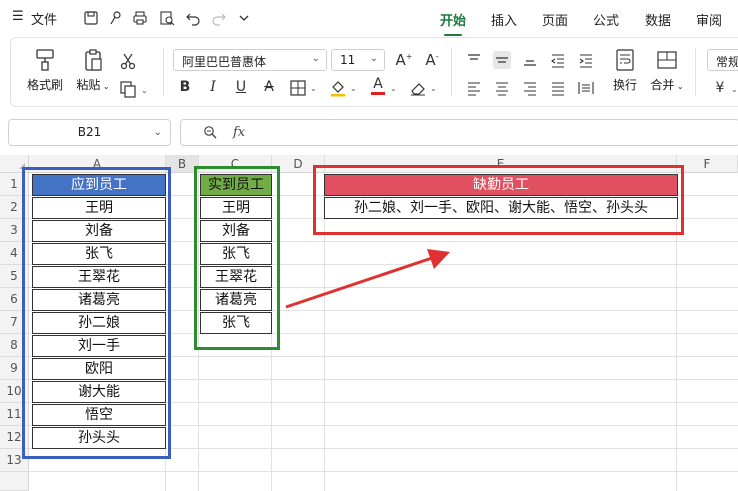 The width and height of the screenshot is (738, 491). Describe the element at coordinates (99, 300) in the screenshot. I see `table-a-cell: 诸葛亮` at that location.